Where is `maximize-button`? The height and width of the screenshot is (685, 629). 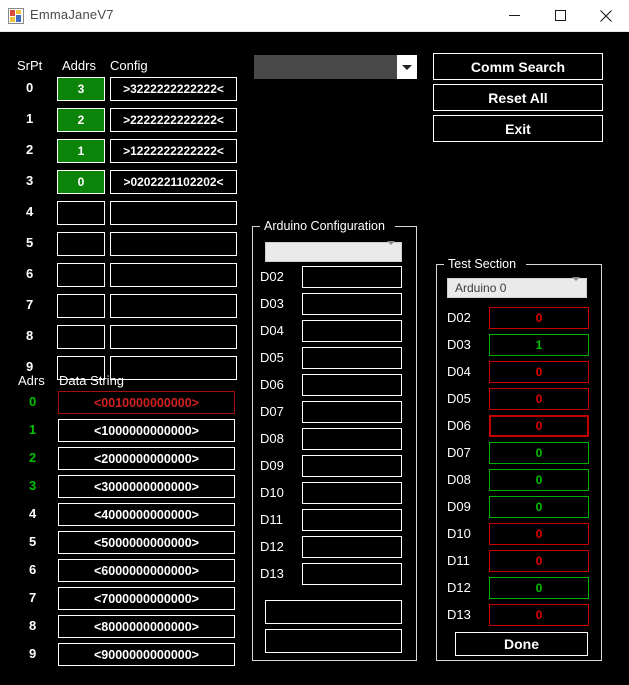
maximize-button is located at coordinates (560, 15).